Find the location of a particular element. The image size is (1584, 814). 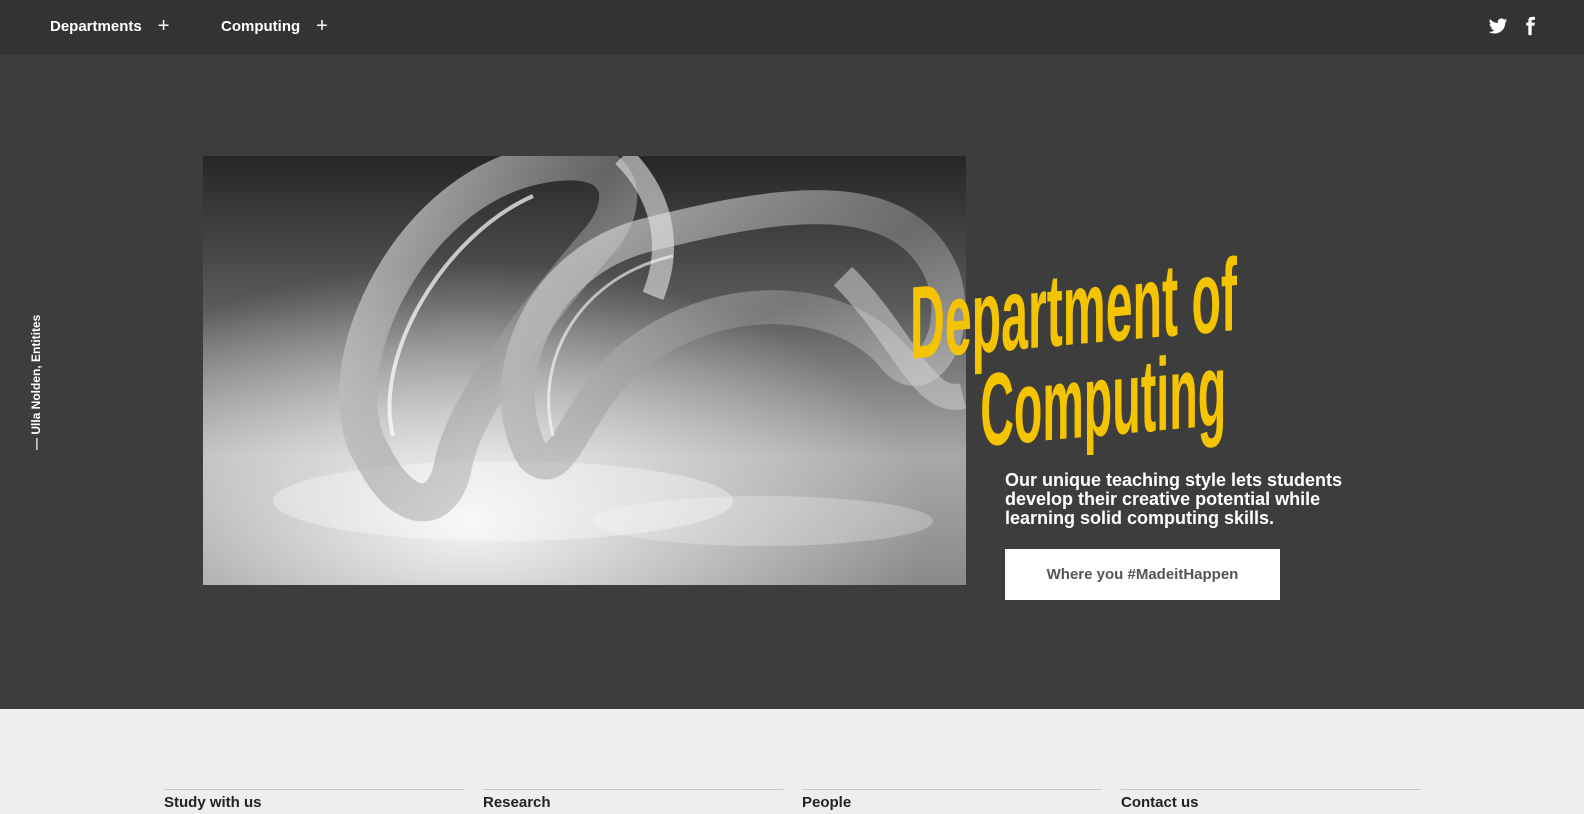

facebook-icon is located at coordinates (1530, 26).